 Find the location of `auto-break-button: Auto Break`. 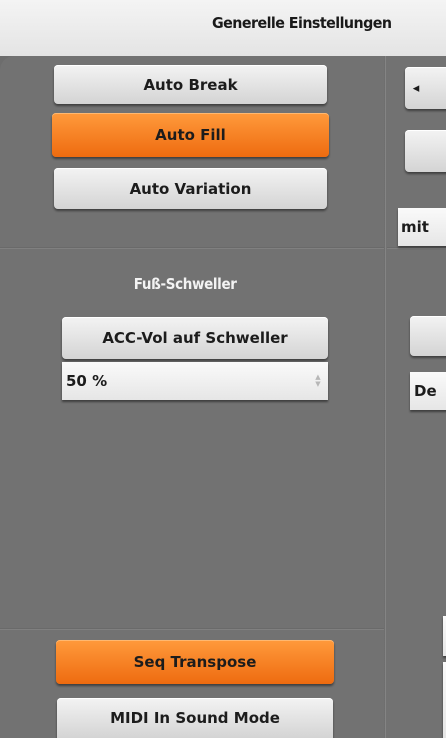

auto-break-button: Auto Break is located at coordinates (190, 84).